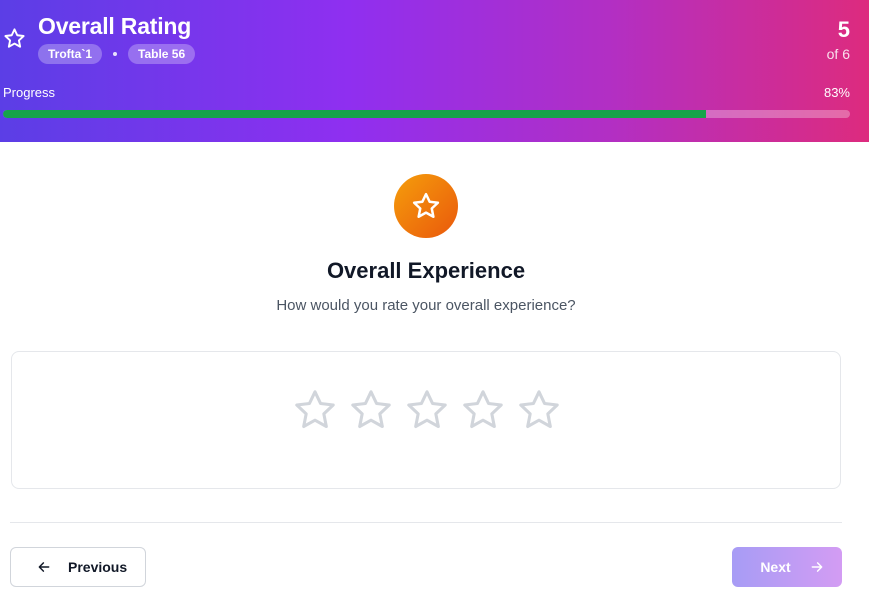  Describe the element at coordinates (115, 26) in the screenshot. I see `page-title: Overall Rating` at that location.